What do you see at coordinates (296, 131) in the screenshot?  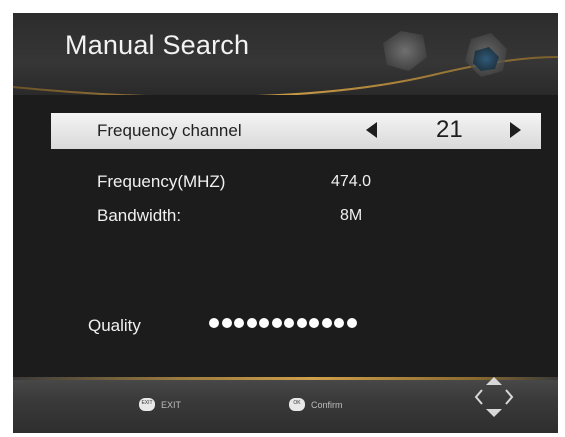 I see `frequency-channel-row: Frequency channel 21` at bounding box center [296, 131].